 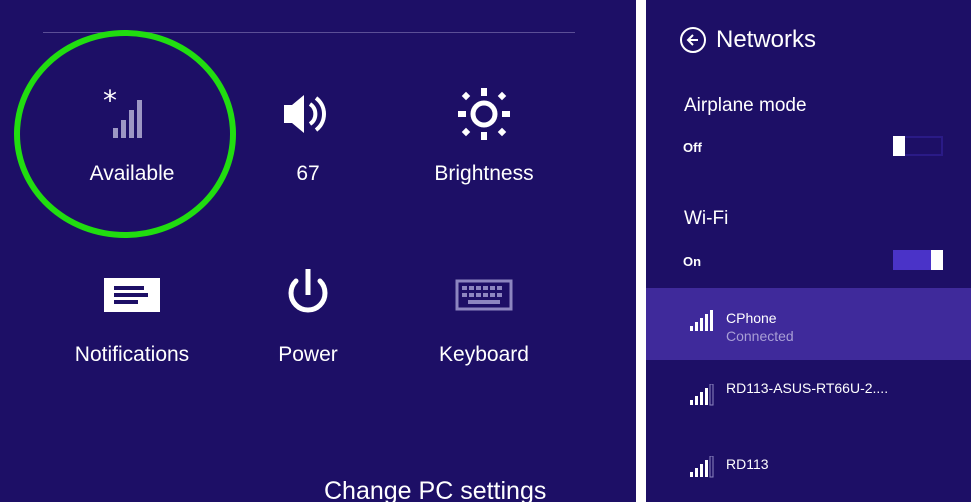 What do you see at coordinates (937, 260) in the screenshot?
I see `wifi-toggle-thumb` at bounding box center [937, 260].